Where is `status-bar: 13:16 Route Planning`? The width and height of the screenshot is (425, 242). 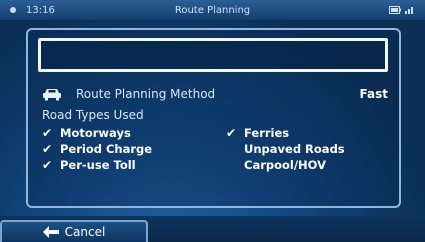
status-bar: 13:16 Route Planning is located at coordinates (212, 10).